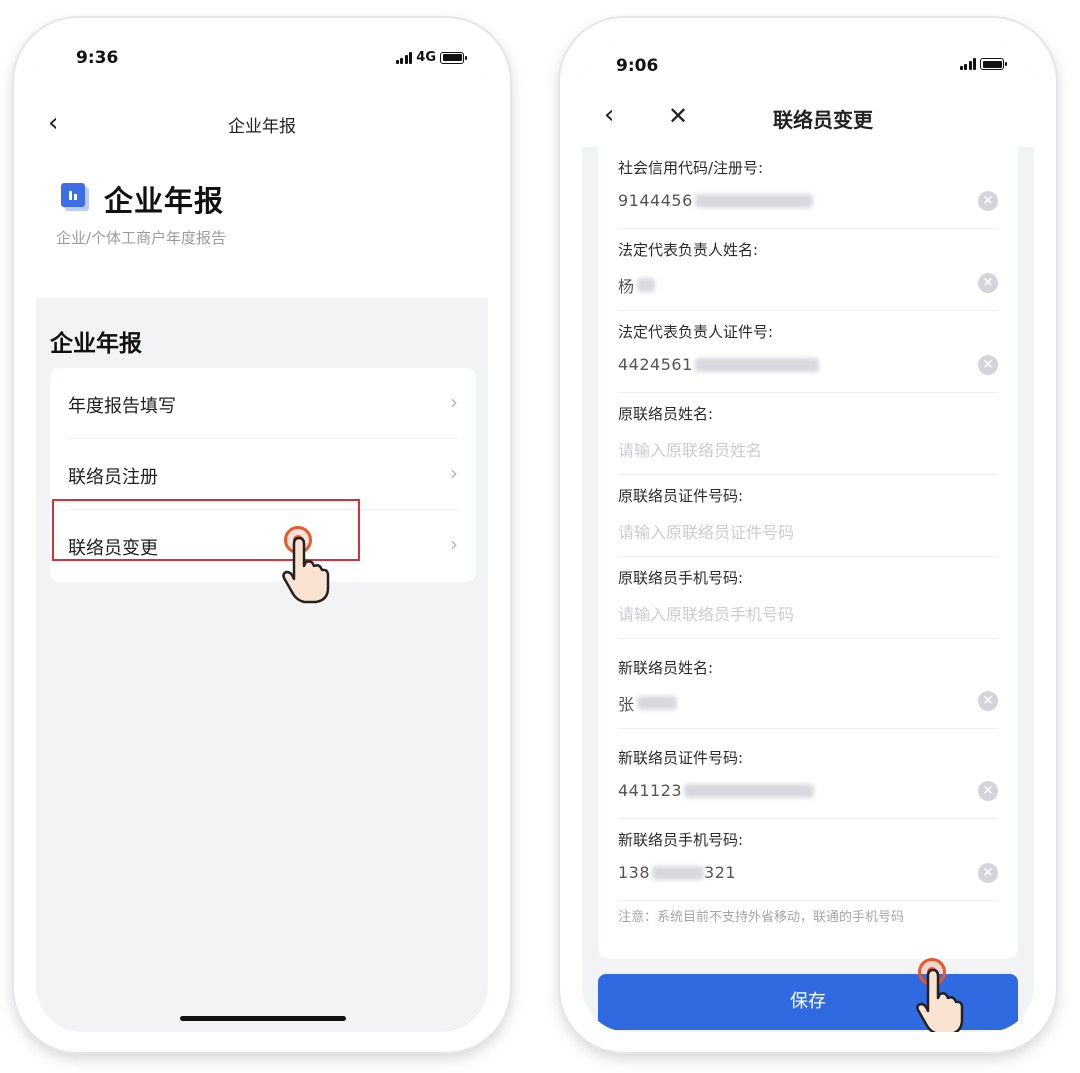 The width and height of the screenshot is (1080, 1073). What do you see at coordinates (696, 332) in the screenshot?
I see `field-label: 法定代表负责人证件号:` at bounding box center [696, 332].